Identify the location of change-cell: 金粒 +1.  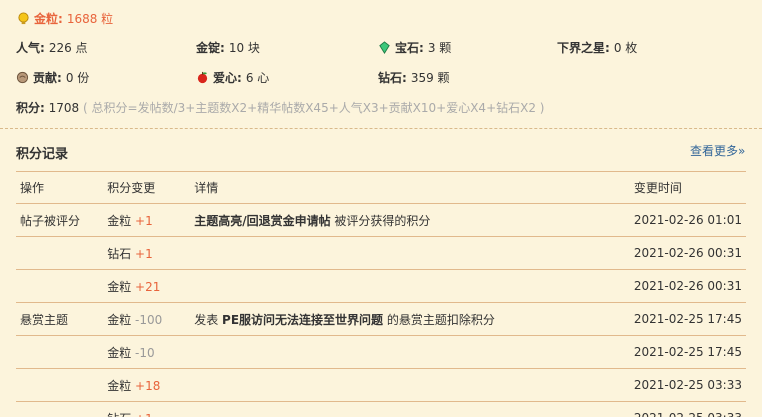
(147, 220).